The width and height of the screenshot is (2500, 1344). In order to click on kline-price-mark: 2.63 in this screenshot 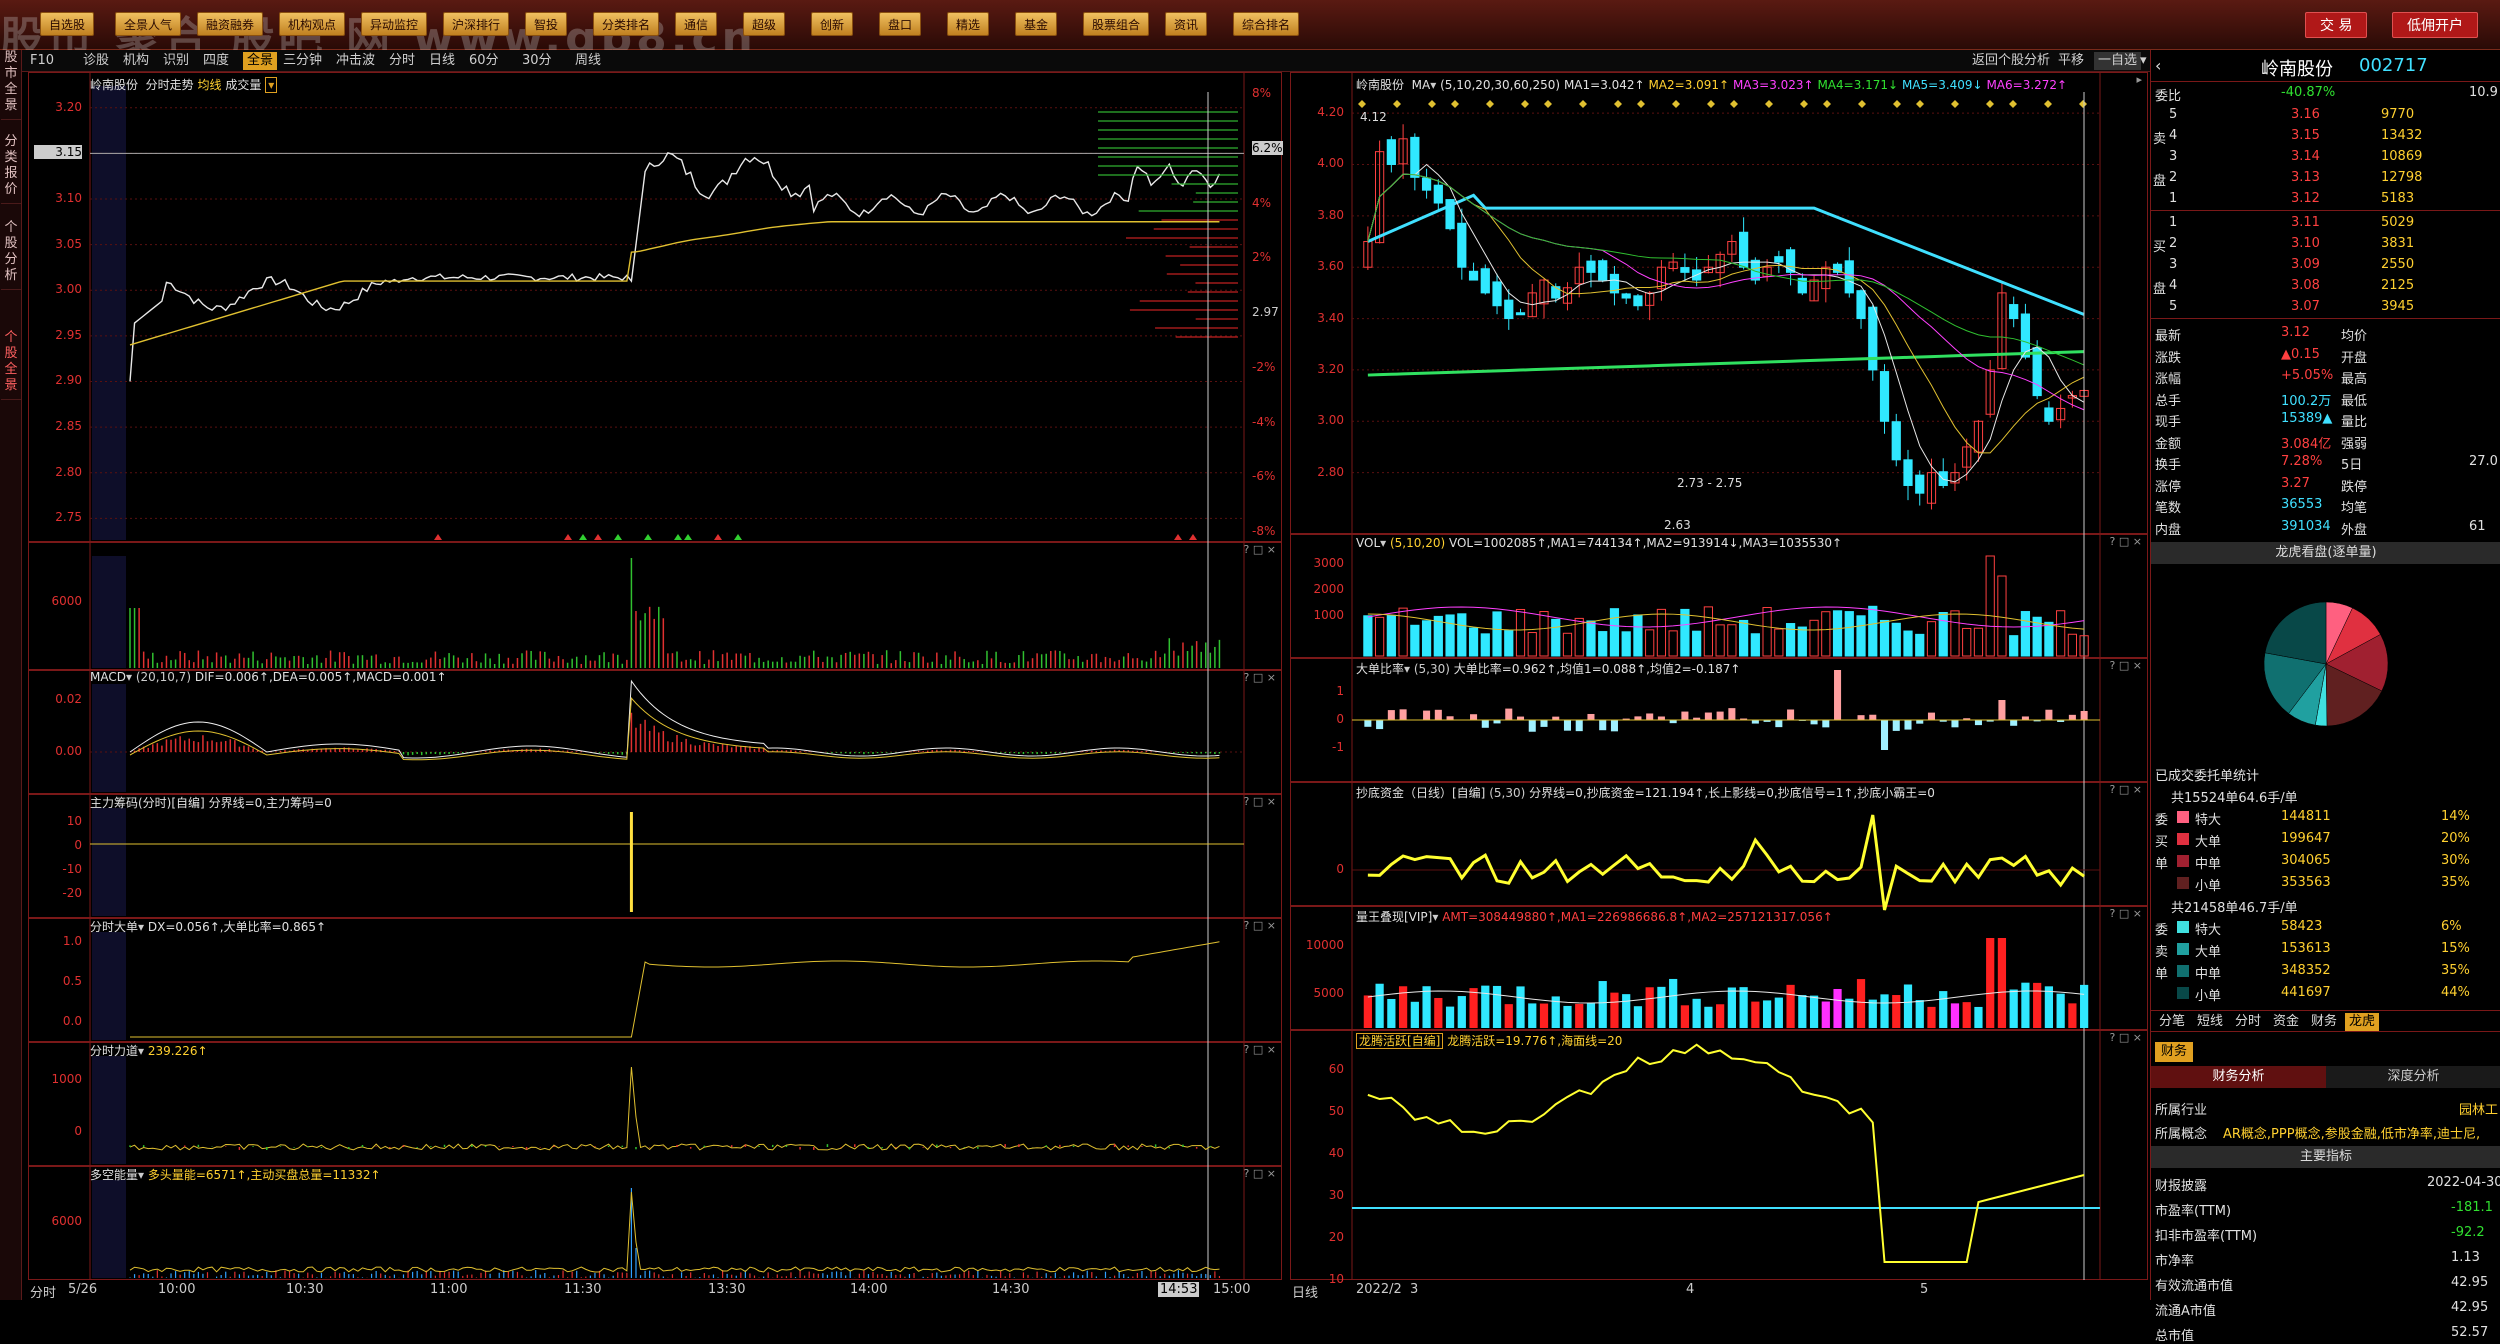, I will do `click(1677, 525)`.